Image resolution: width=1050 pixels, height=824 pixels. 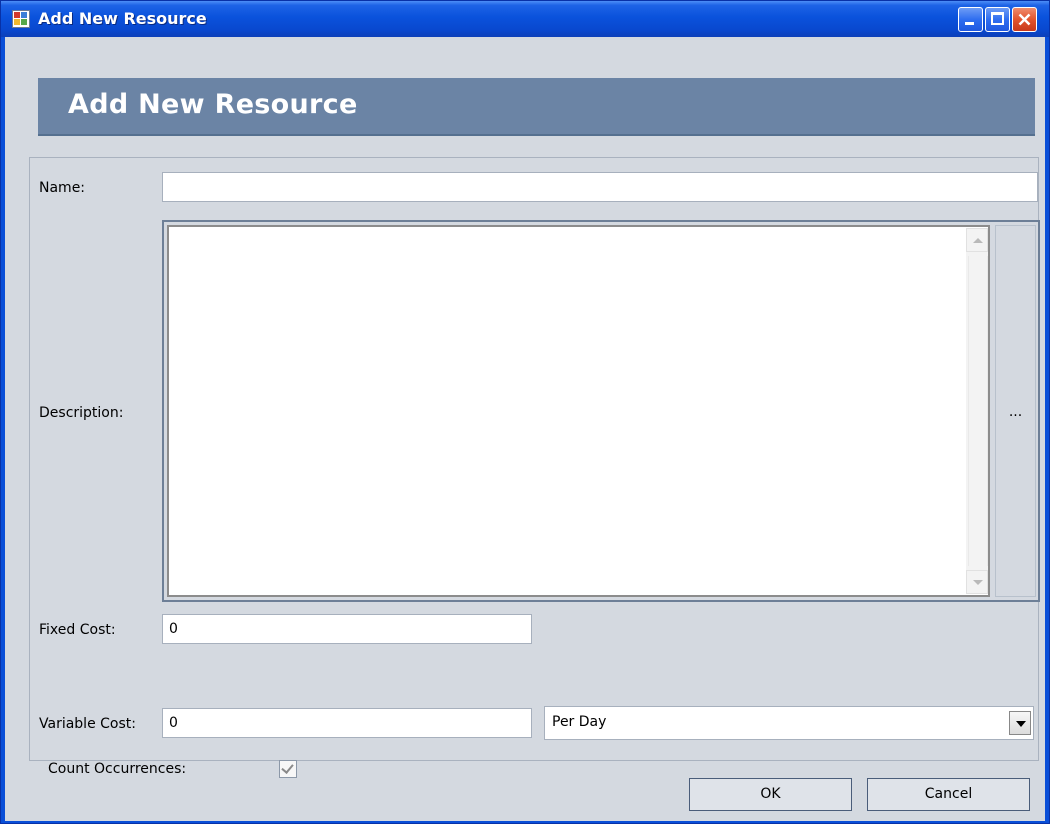 I want to click on arrow-down-icon, so click(x=978, y=582).